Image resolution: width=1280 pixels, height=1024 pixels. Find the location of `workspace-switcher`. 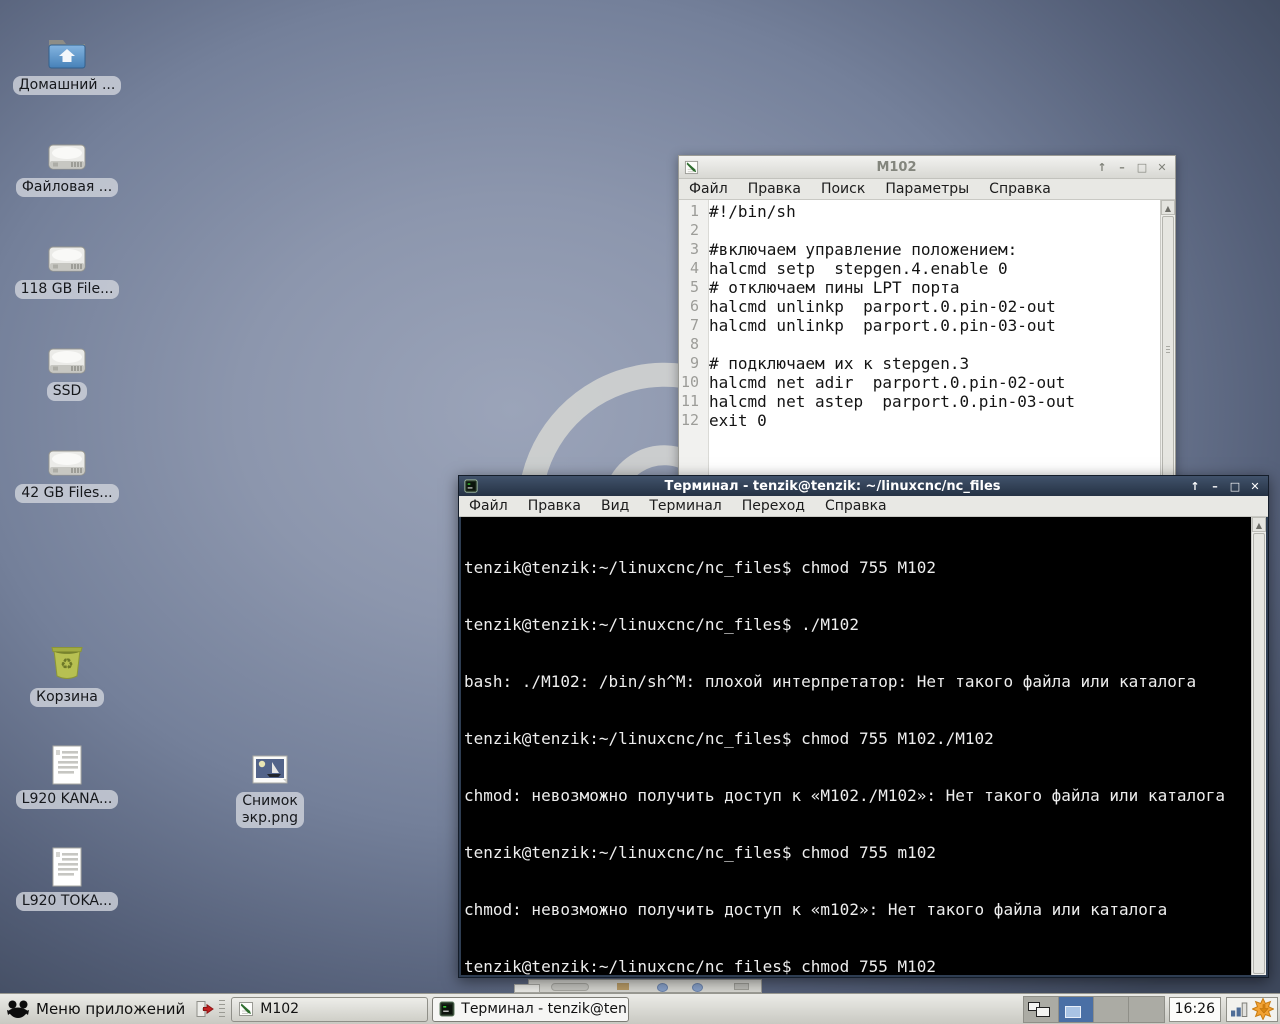

workspace-switcher is located at coordinates (1093, 1009).